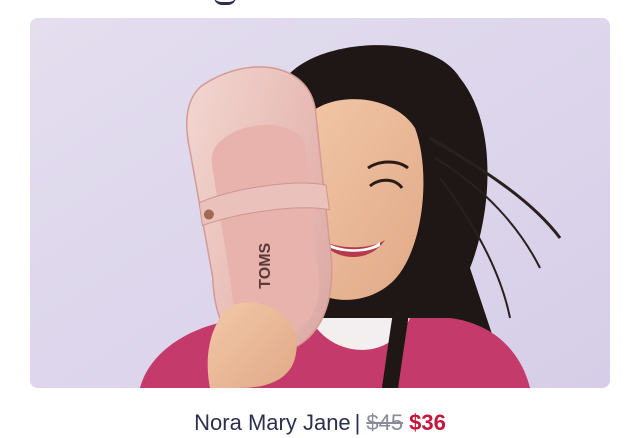 Image resolution: width=640 pixels, height=438 pixels. What do you see at coordinates (225, 2) in the screenshot?
I see `section-heading-fragment` at bounding box center [225, 2].